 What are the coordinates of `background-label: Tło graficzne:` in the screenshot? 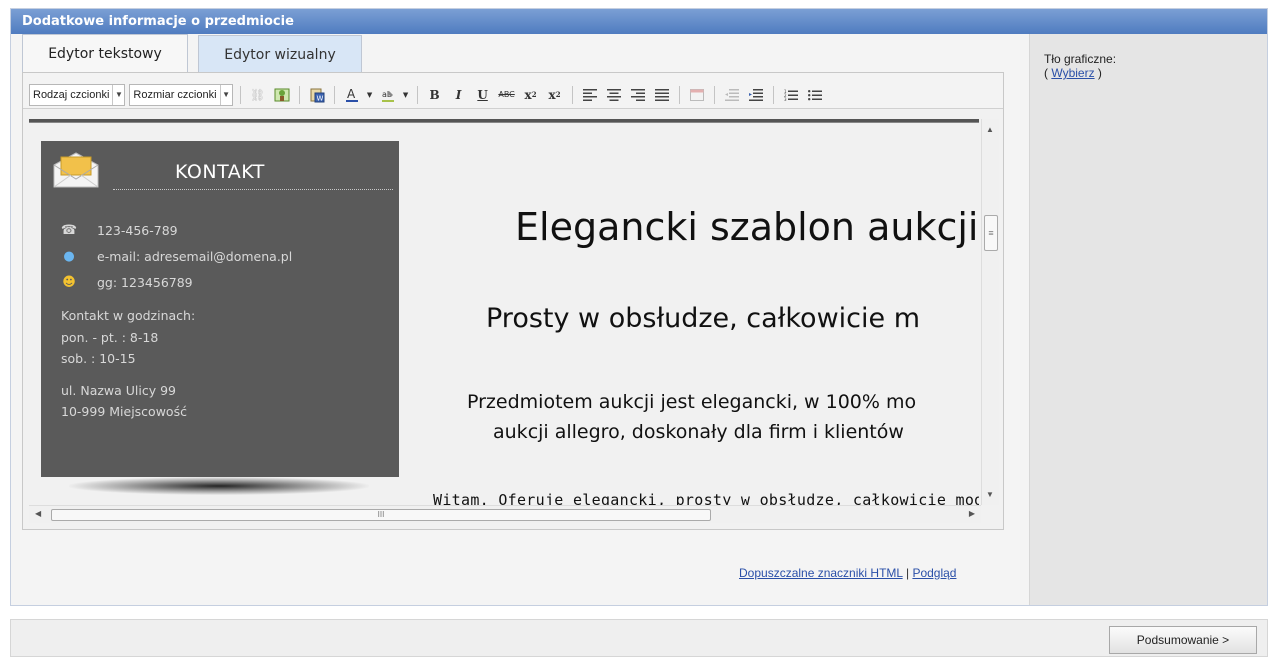 It's located at (1080, 59).